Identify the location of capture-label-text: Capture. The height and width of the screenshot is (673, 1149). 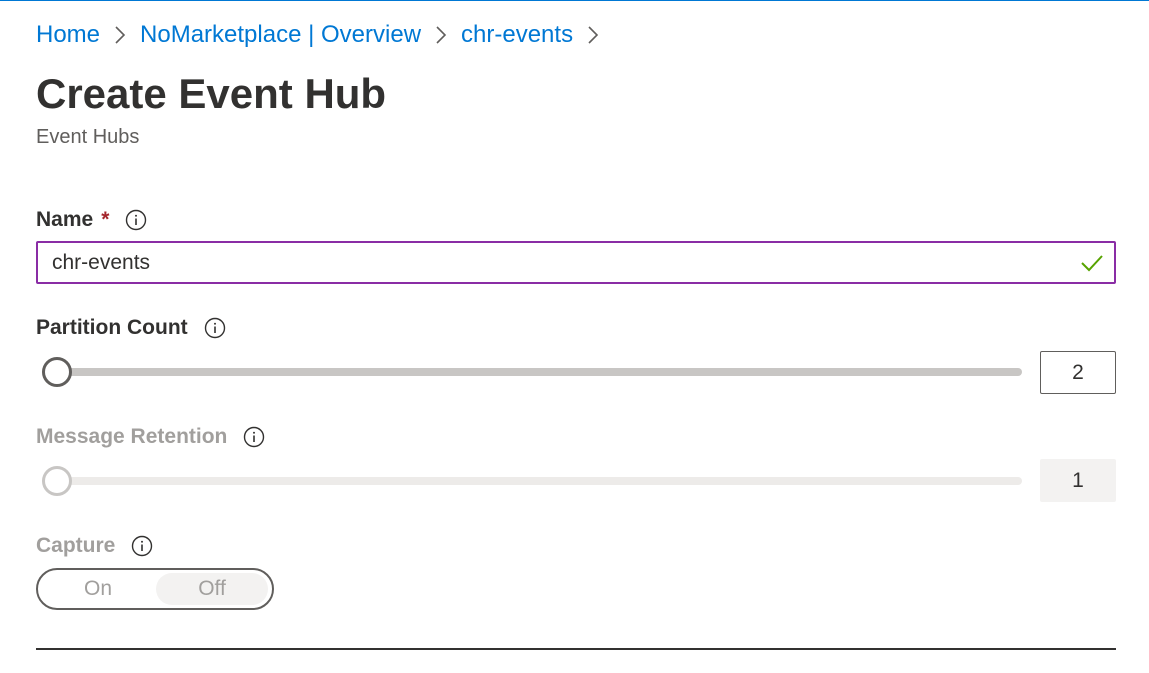
(76, 545).